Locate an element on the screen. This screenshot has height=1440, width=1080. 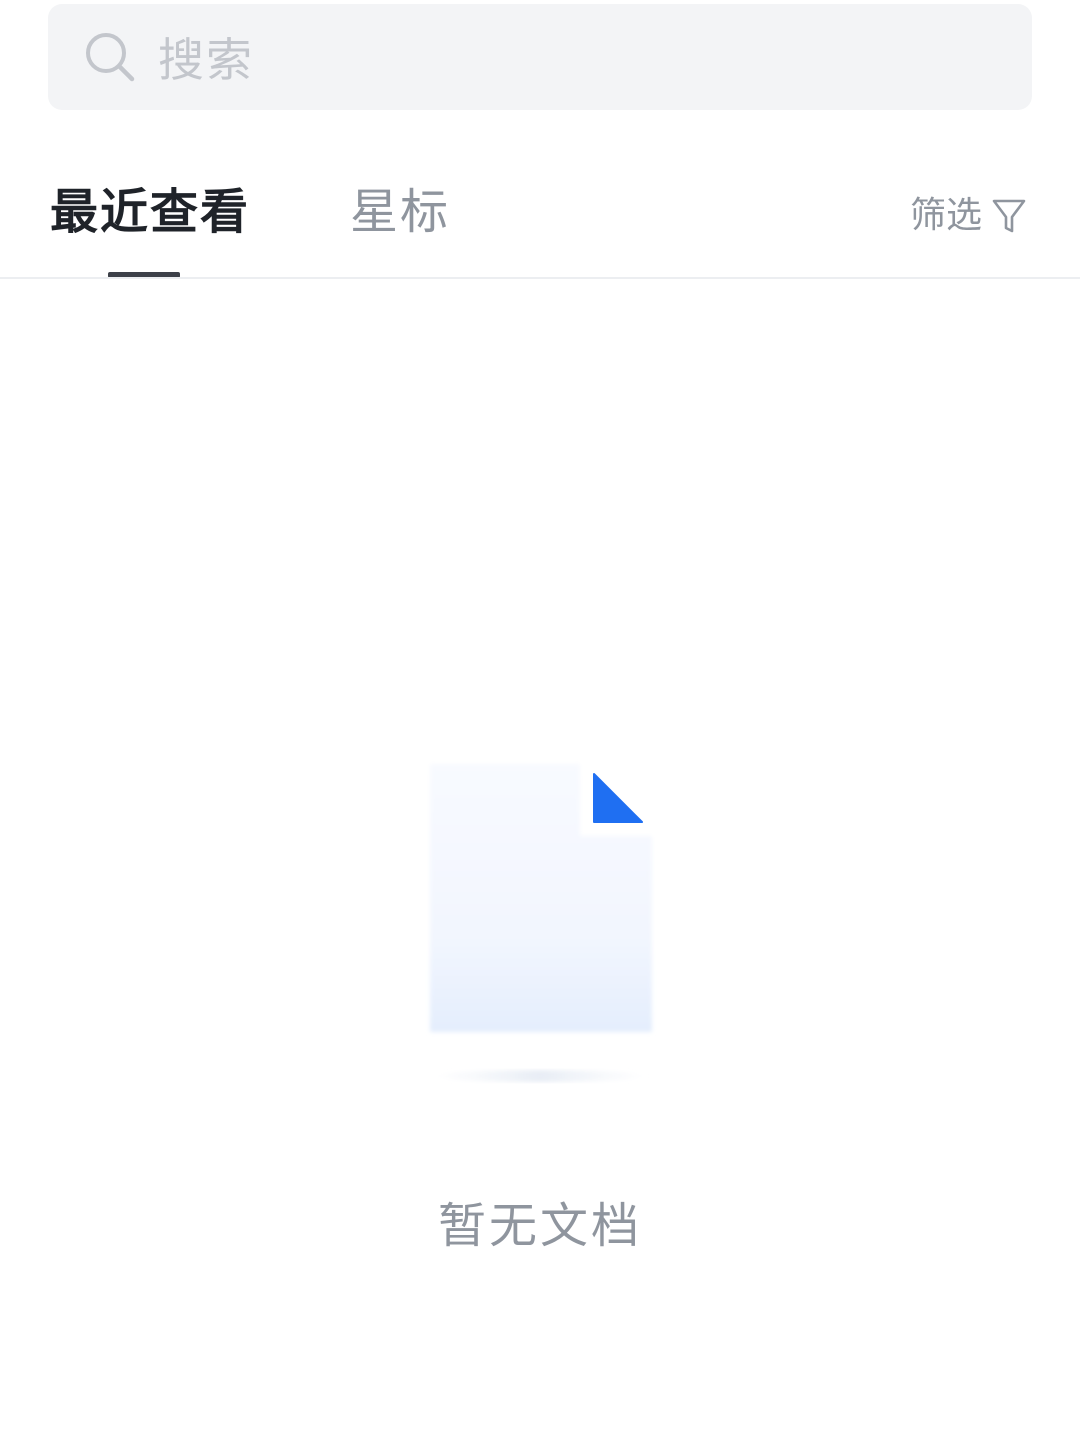
document-icon is located at coordinates (540, 926).